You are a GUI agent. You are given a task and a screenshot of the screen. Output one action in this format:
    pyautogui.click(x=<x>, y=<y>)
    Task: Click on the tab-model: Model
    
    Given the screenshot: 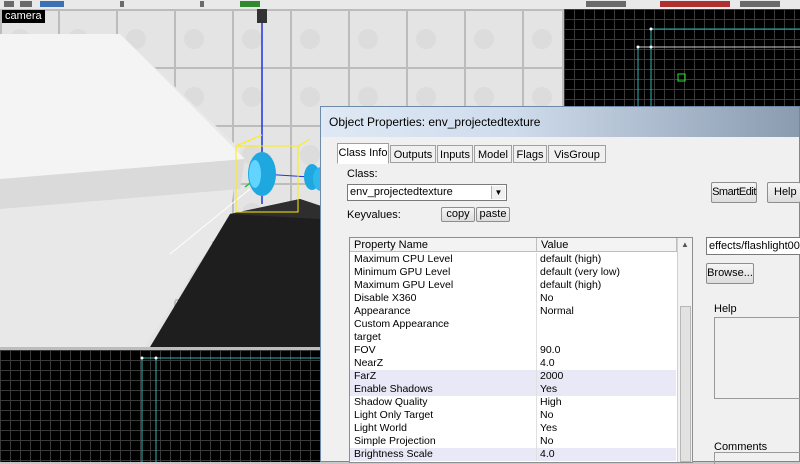 What is the action you would take?
    pyautogui.click(x=493, y=154)
    